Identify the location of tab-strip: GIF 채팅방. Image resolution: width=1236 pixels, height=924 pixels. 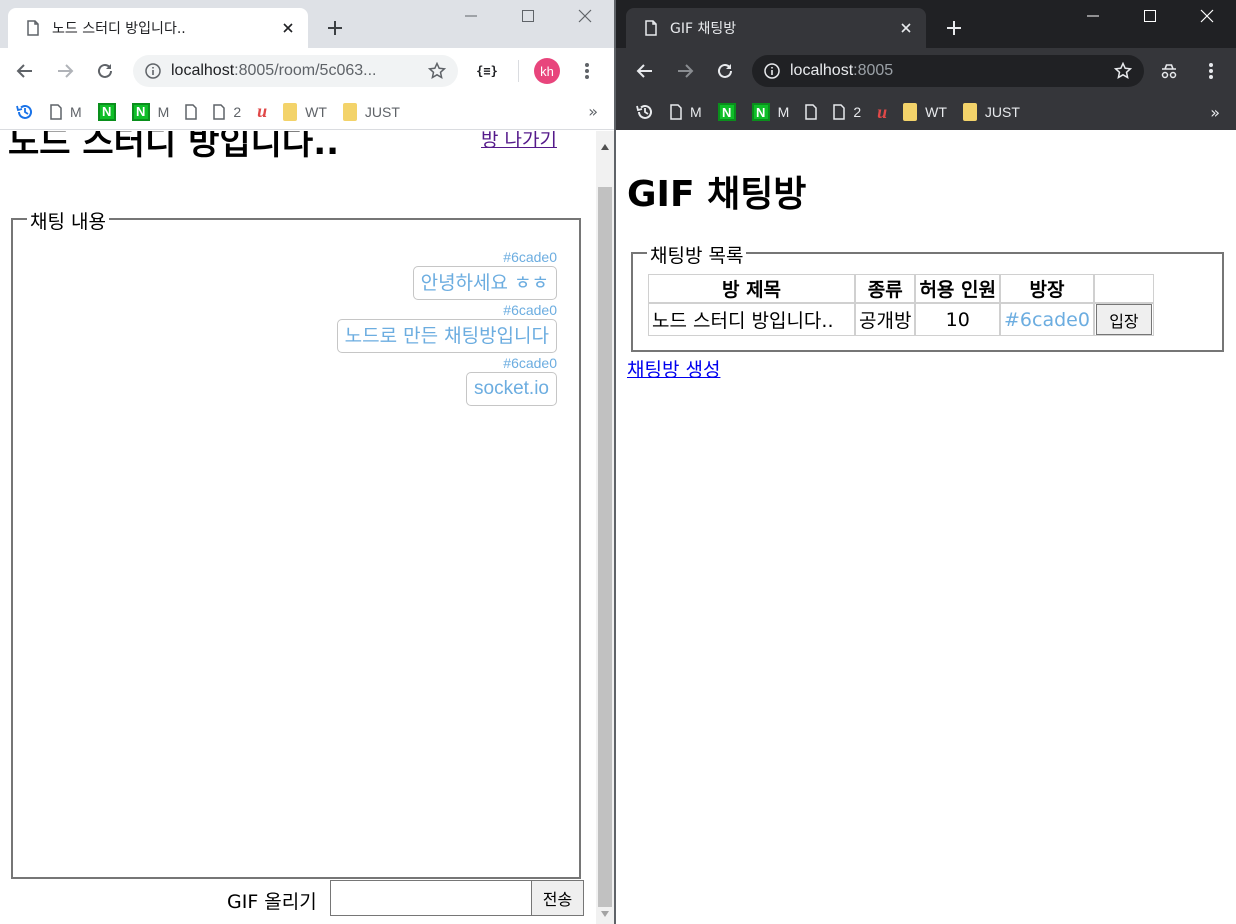
(926, 24).